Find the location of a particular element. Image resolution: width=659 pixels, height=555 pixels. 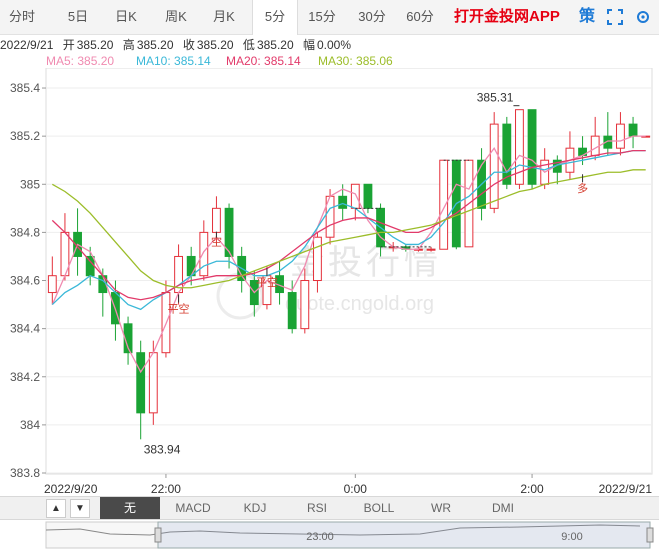

navigator-label: 9:00 is located at coordinates (571, 537).